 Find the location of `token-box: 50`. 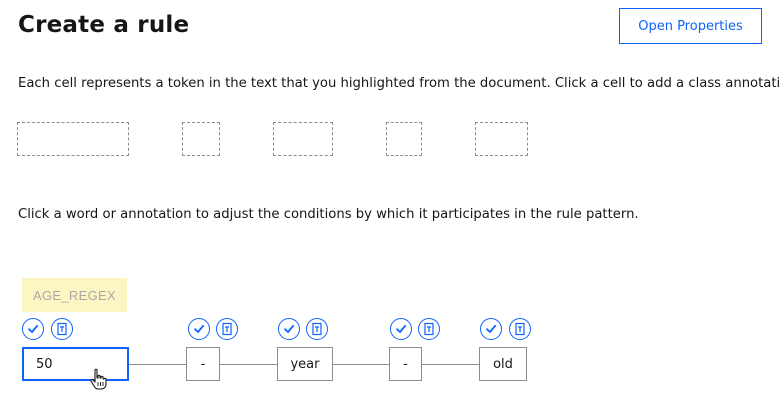

token-box: 50 is located at coordinates (75, 364).